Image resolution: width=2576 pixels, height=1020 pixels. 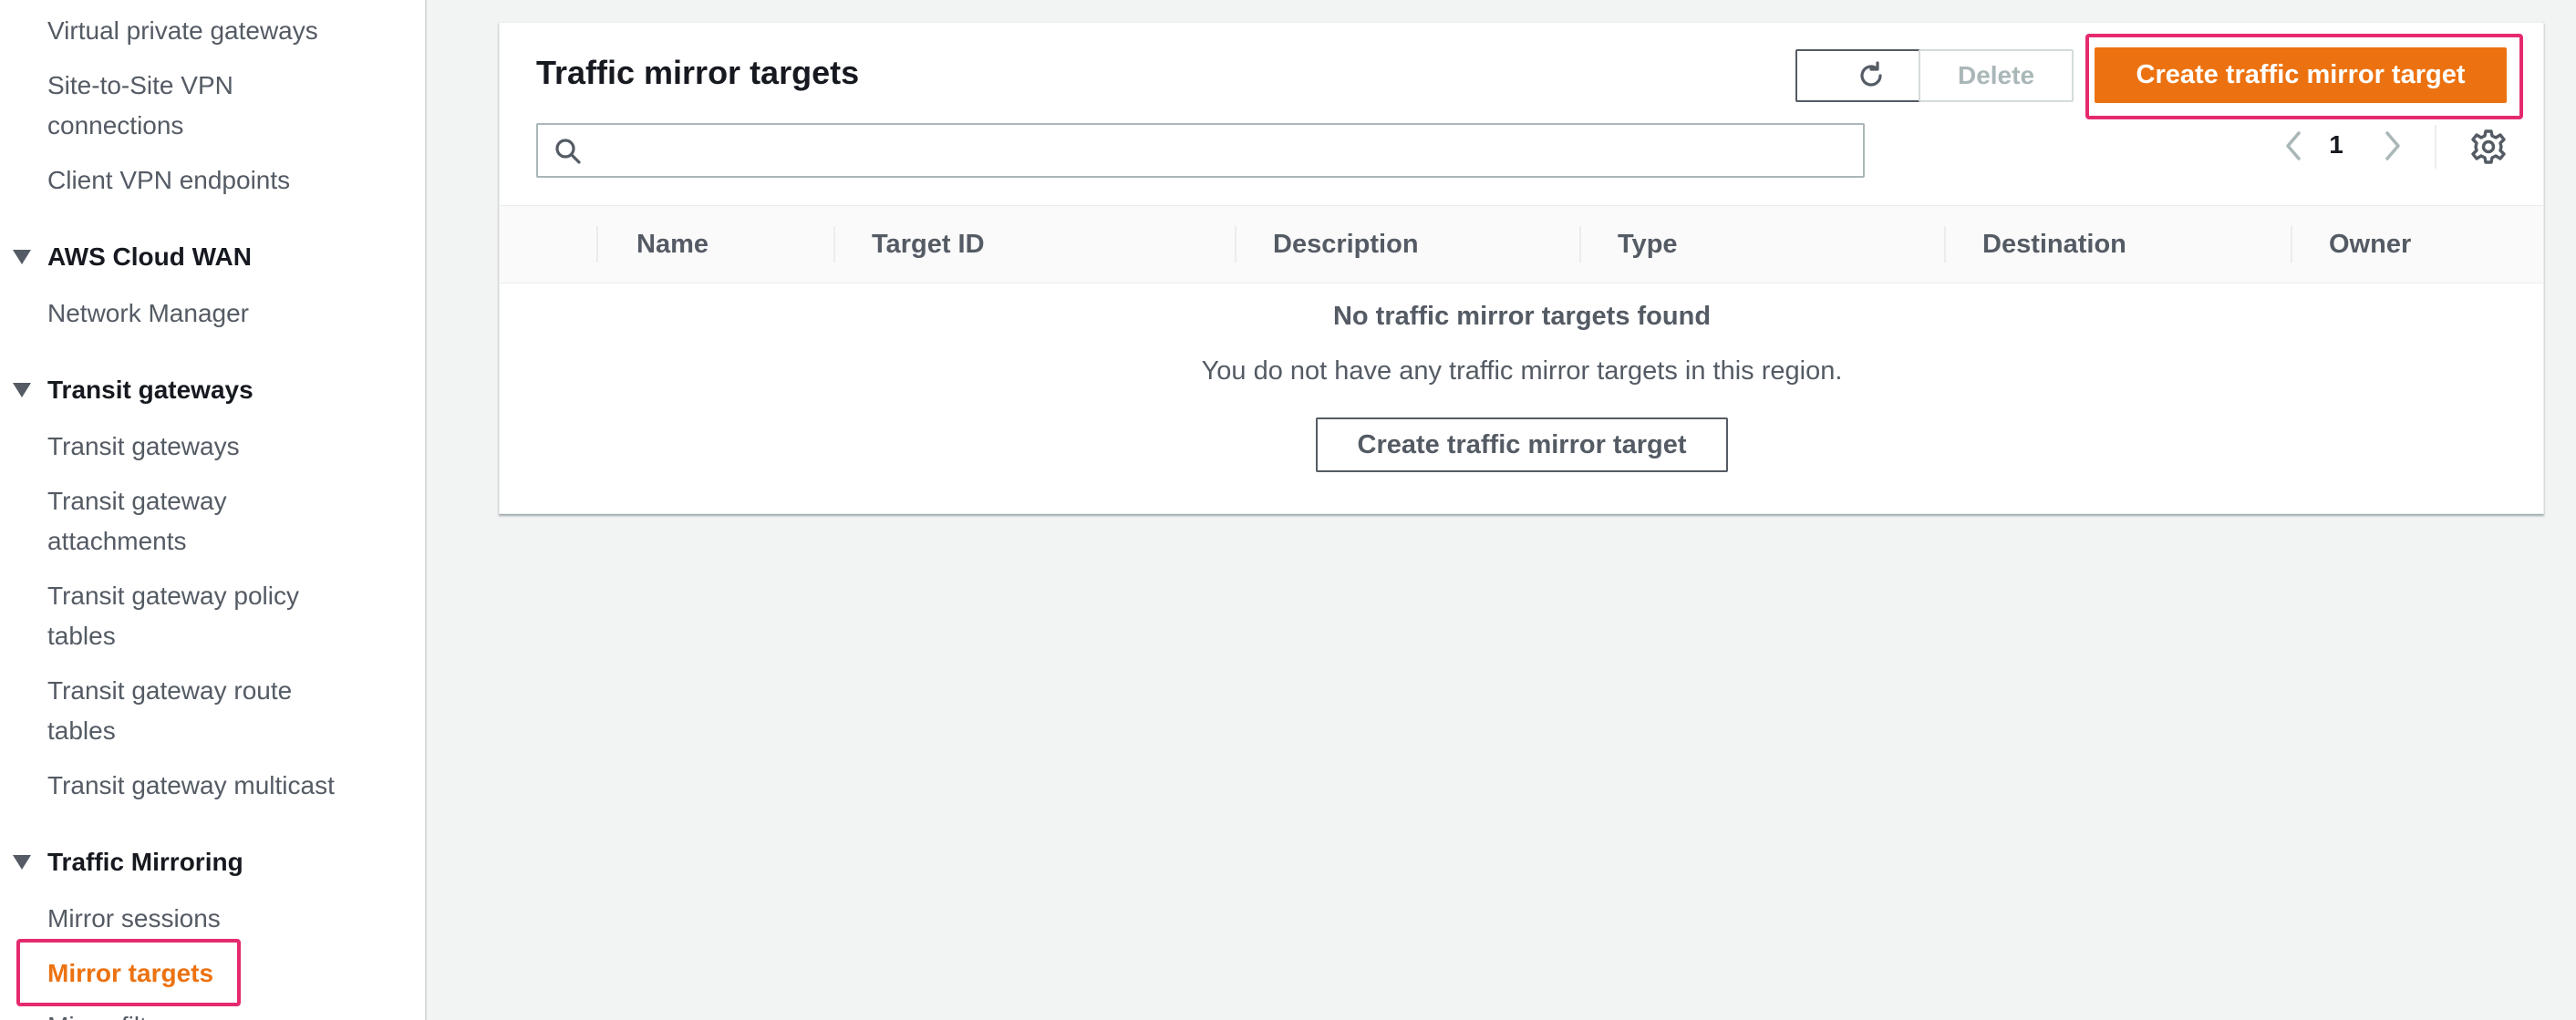 What do you see at coordinates (117, 541) in the screenshot?
I see `nav-item-transit-gateway-attachments-line2: attachments` at bounding box center [117, 541].